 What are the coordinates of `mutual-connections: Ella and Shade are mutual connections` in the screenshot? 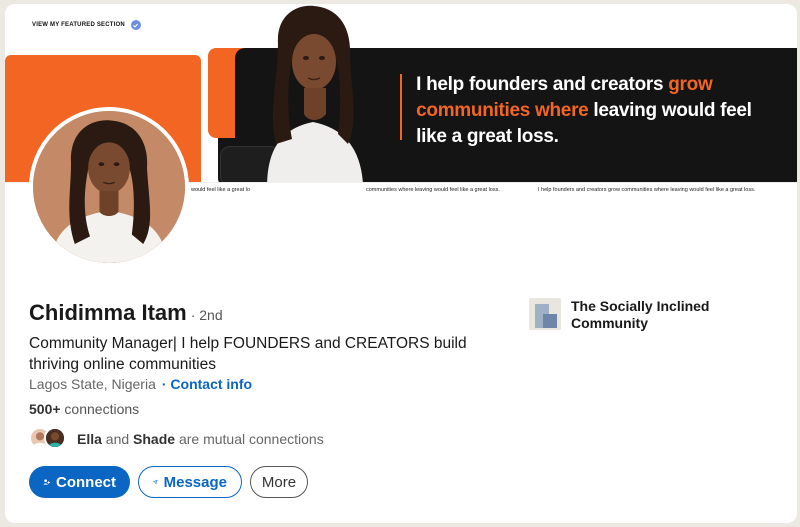 It's located at (176, 439).